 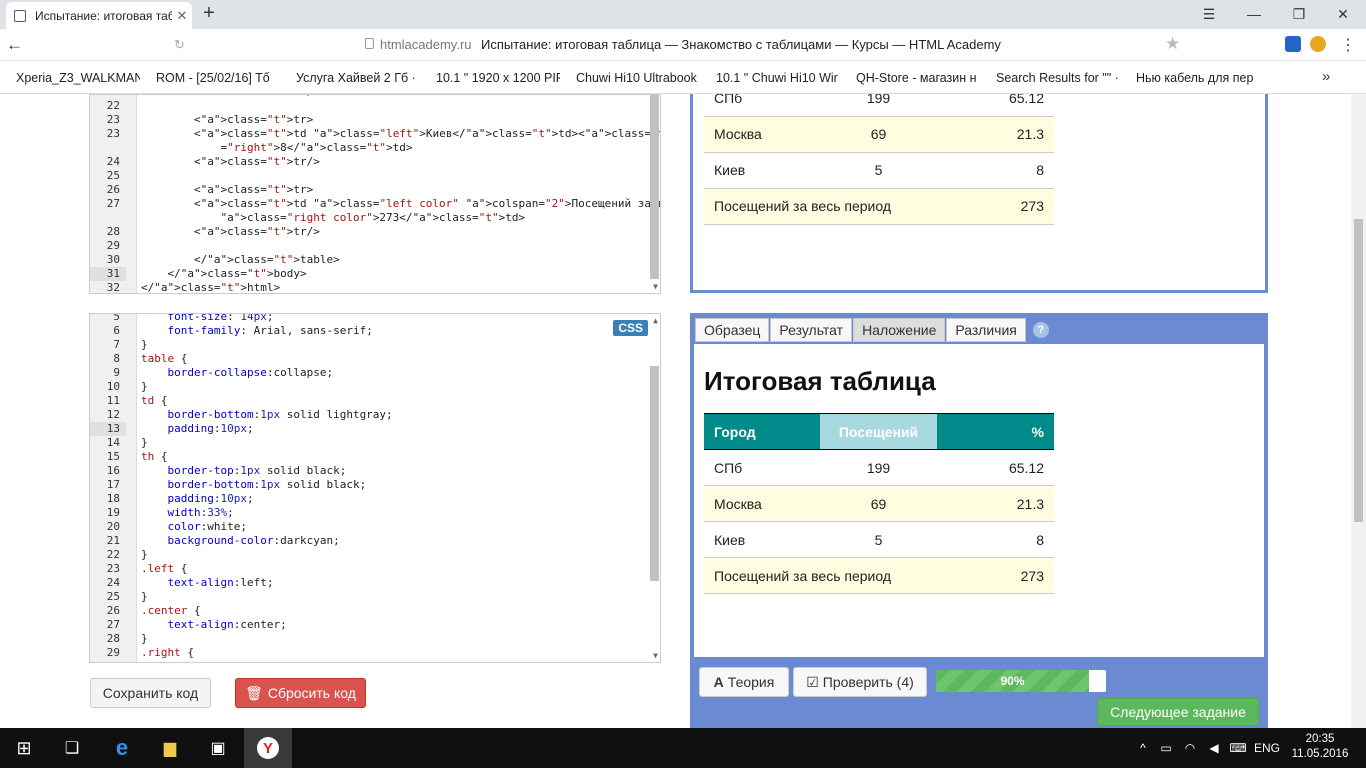 What do you see at coordinates (370, 583) in the screenshot?
I see `code-line: 24 text-align:left;` at bounding box center [370, 583].